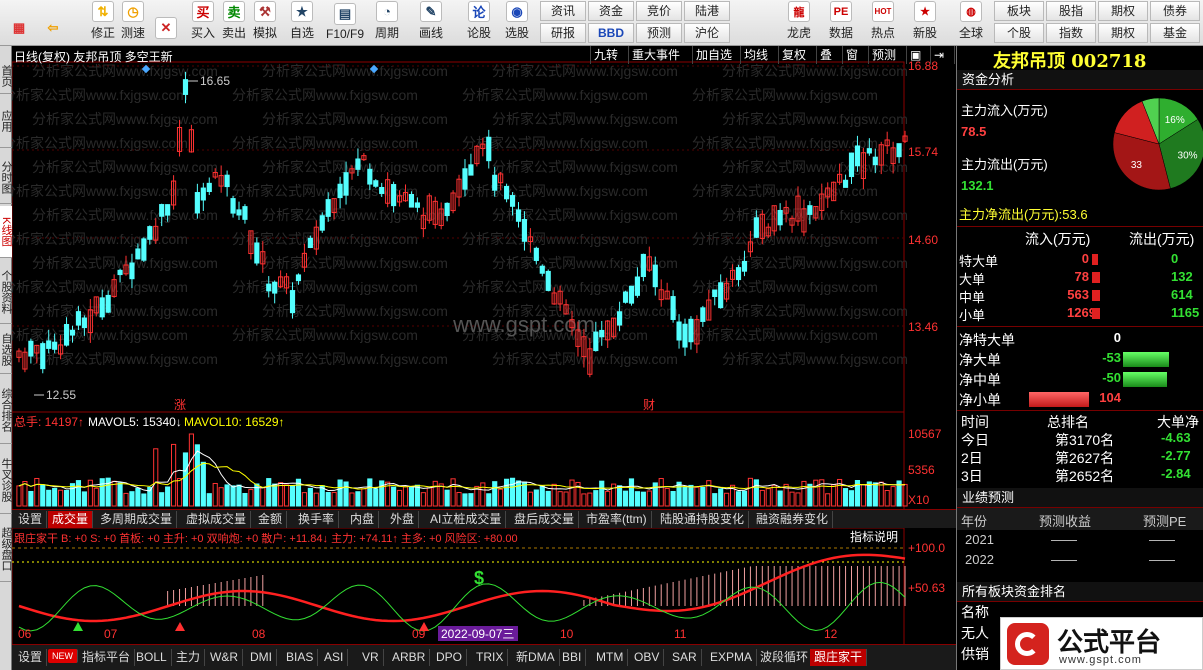 The height and width of the screenshot is (670, 1203). What do you see at coordinates (915, 55) in the screenshot?
I see `chart-toolbar-button: ▣` at bounding box center [915, 55].